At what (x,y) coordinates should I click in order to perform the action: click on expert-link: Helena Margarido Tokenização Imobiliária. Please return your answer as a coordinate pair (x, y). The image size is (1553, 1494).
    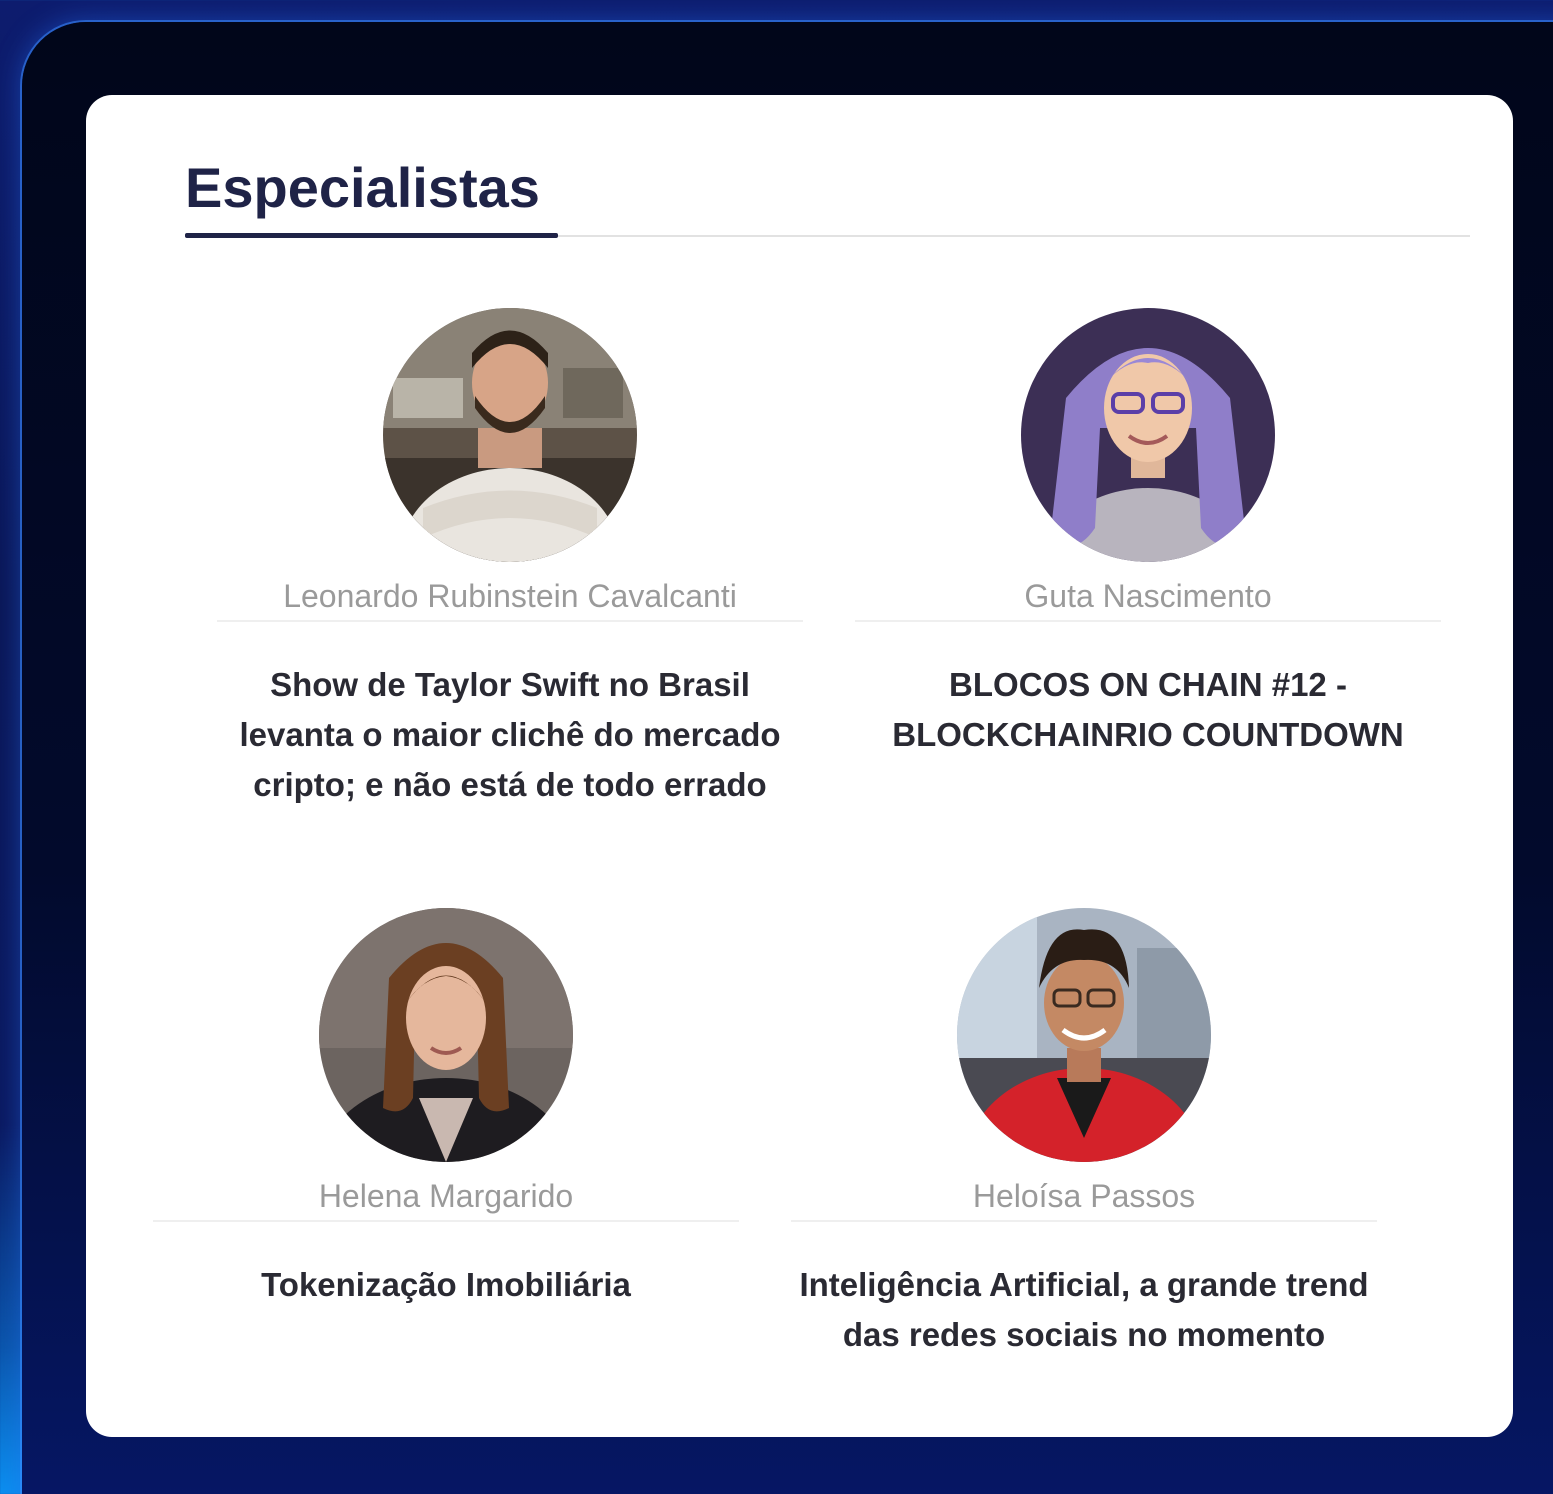
    Looking at the image, I should click on (446, 1158).